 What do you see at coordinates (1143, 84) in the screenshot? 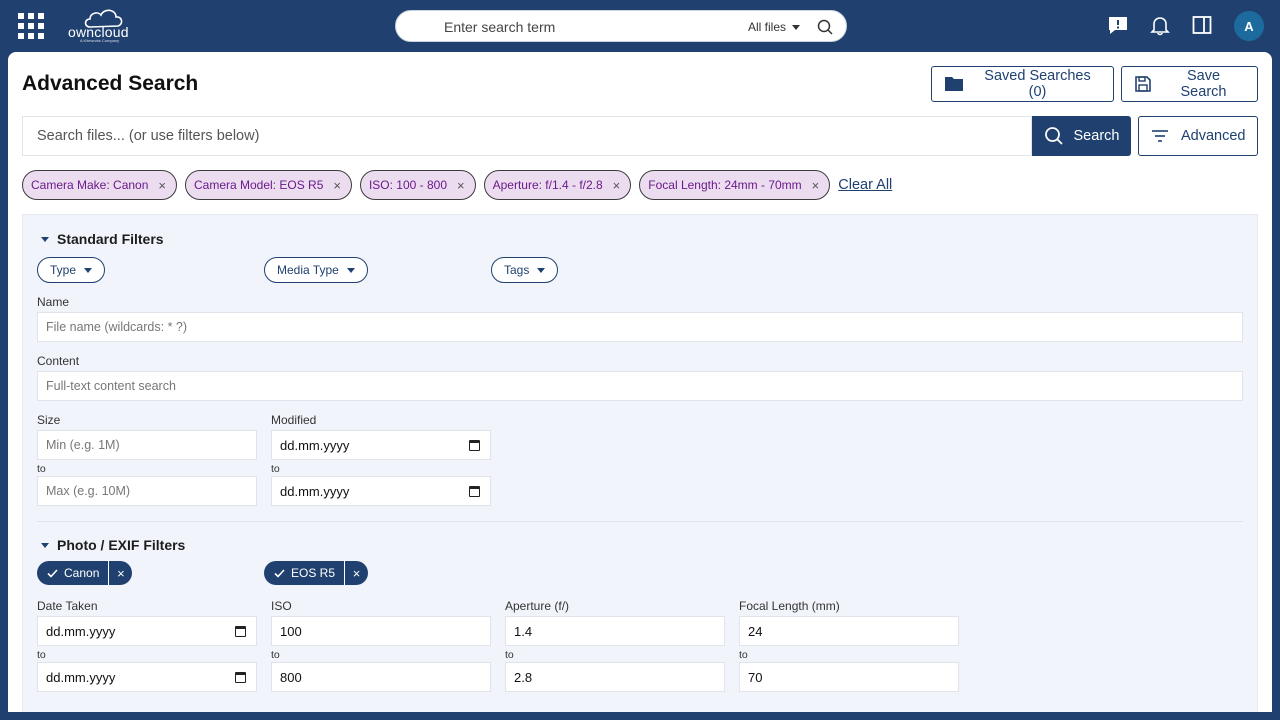
I see `floppy-disk-icon` at bounding box center [1143, 84].